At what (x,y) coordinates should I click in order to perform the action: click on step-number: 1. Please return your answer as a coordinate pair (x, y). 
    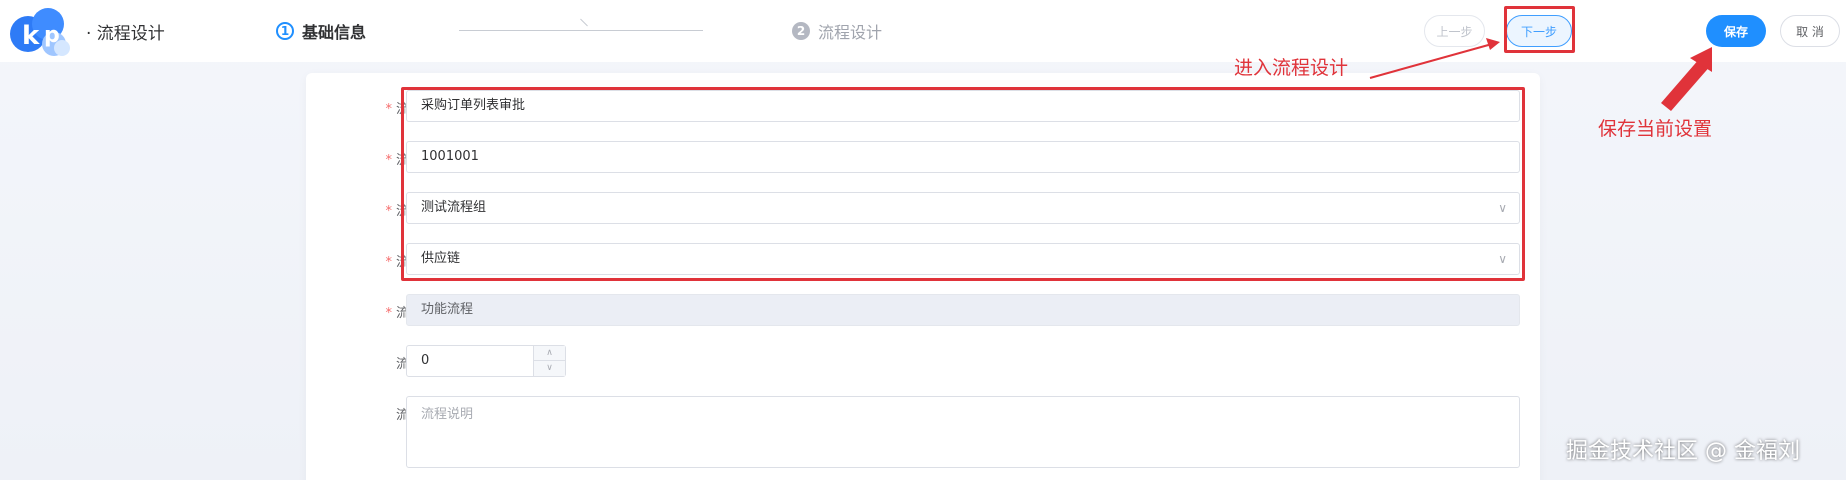
    Looking at the image, I should click on (285, 31).